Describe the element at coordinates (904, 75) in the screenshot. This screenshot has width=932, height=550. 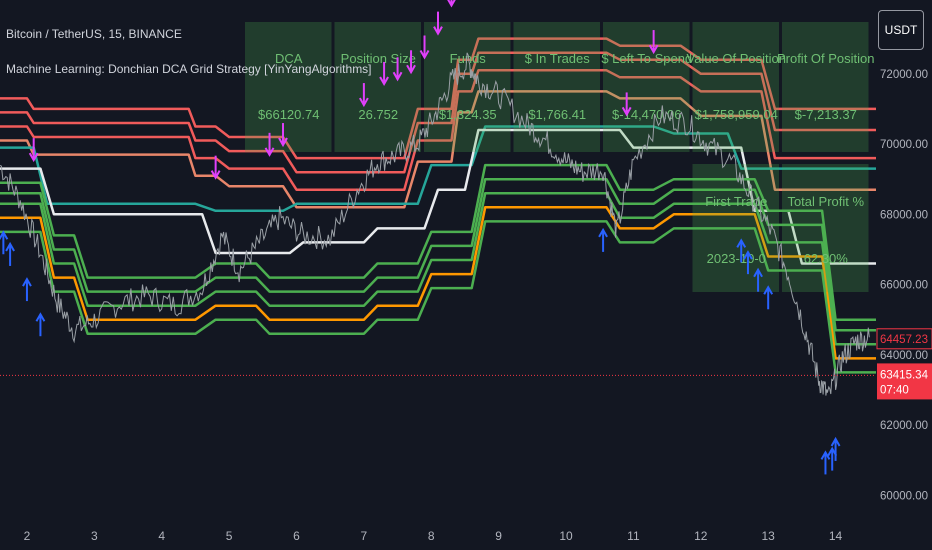
I see `y-tick-label: 72000.00` at that location.